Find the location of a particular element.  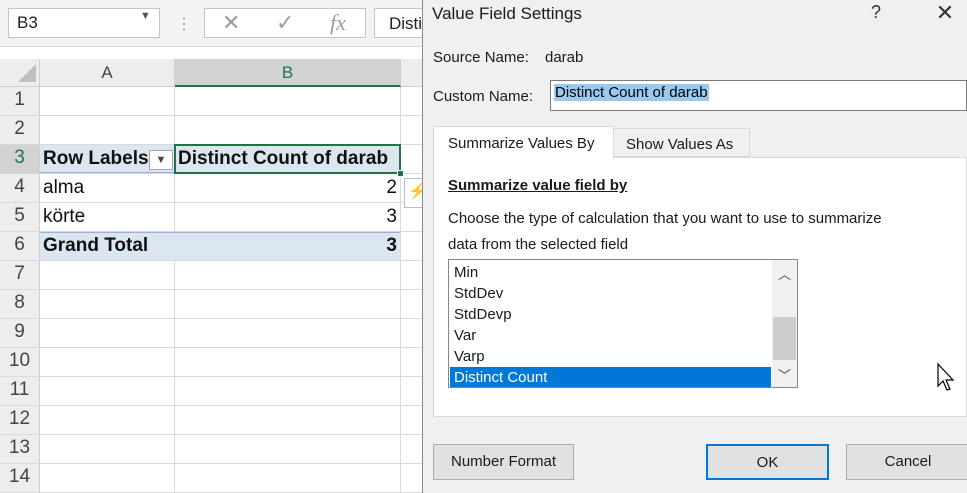

select-all-triangle-icon is located at coordinates (27, 73).